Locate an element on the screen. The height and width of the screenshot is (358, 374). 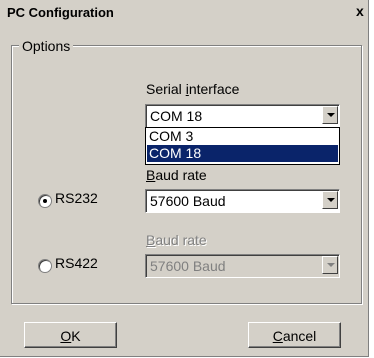
rs232-radio is located at coordinates (45, 201).